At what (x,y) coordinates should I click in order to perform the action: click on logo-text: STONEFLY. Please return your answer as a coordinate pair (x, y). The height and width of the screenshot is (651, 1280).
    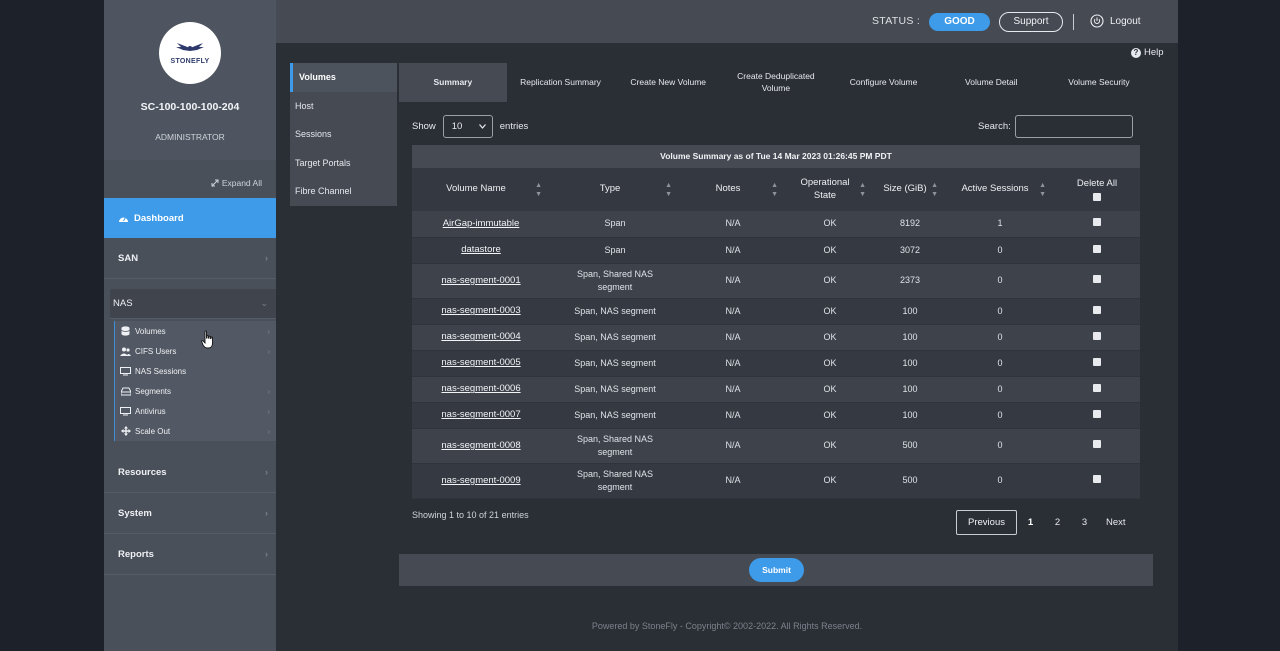
    Looking at the image, I should click on (190, 61).